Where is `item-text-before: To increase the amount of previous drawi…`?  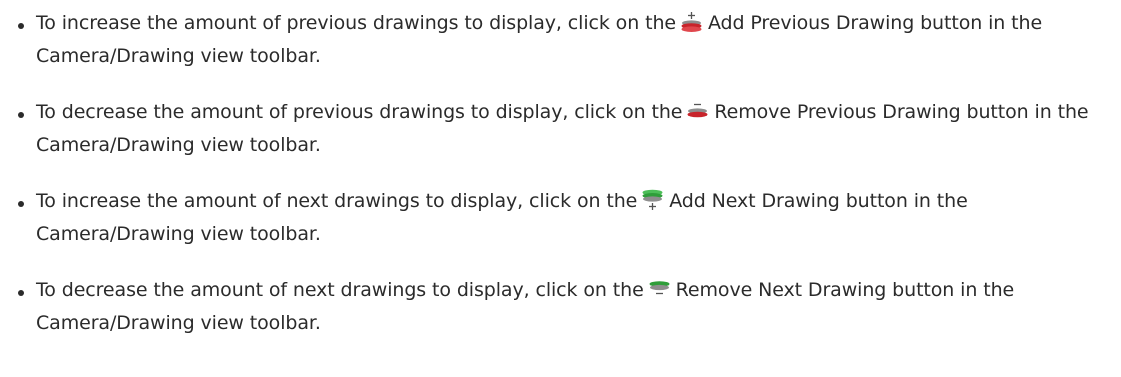
item-text-before: To increase the amount of previous drawi… is located at coordinates (356, 23).